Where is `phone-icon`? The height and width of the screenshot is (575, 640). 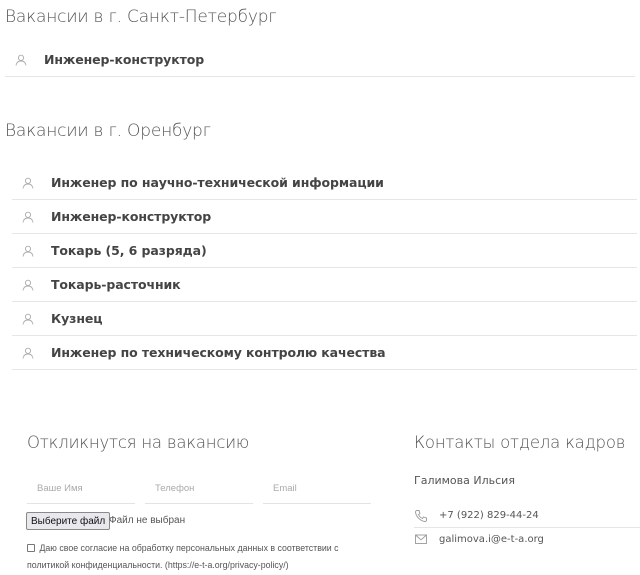 phone-icon is located at coordinates (420, 515).